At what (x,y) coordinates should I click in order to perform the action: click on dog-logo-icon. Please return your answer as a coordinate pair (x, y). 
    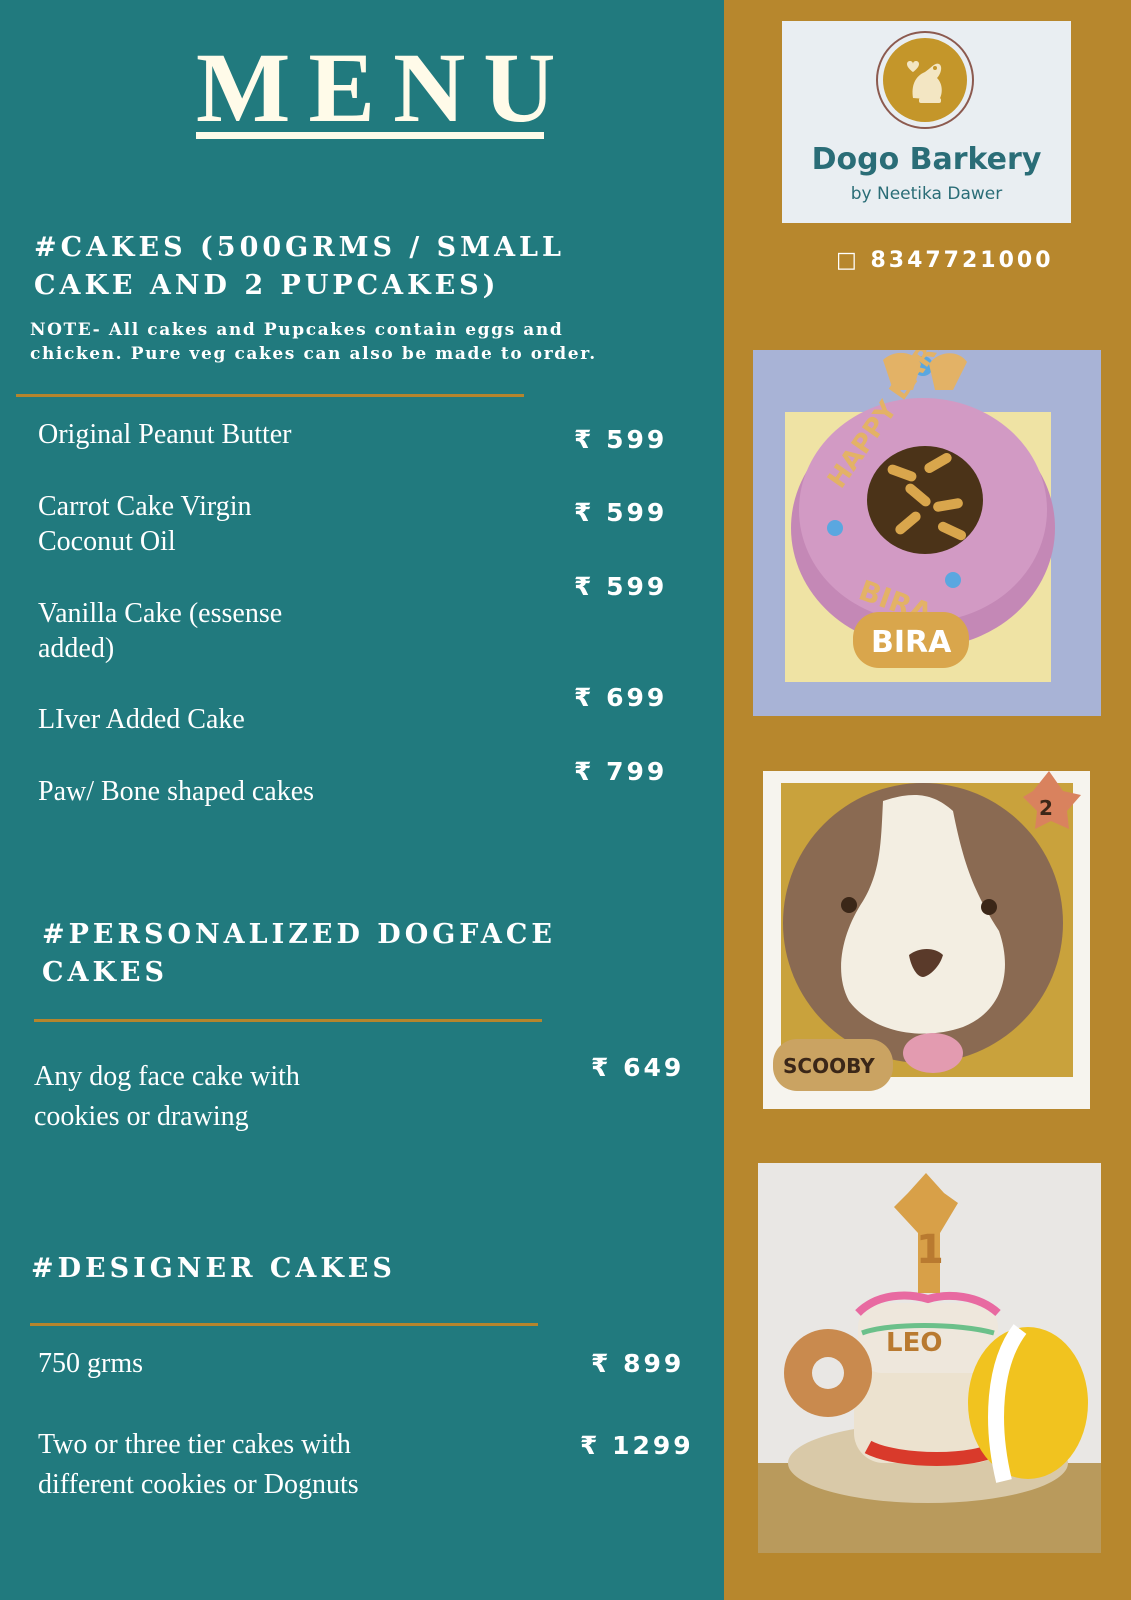
    Looking at the image, I should click on (925, 80).